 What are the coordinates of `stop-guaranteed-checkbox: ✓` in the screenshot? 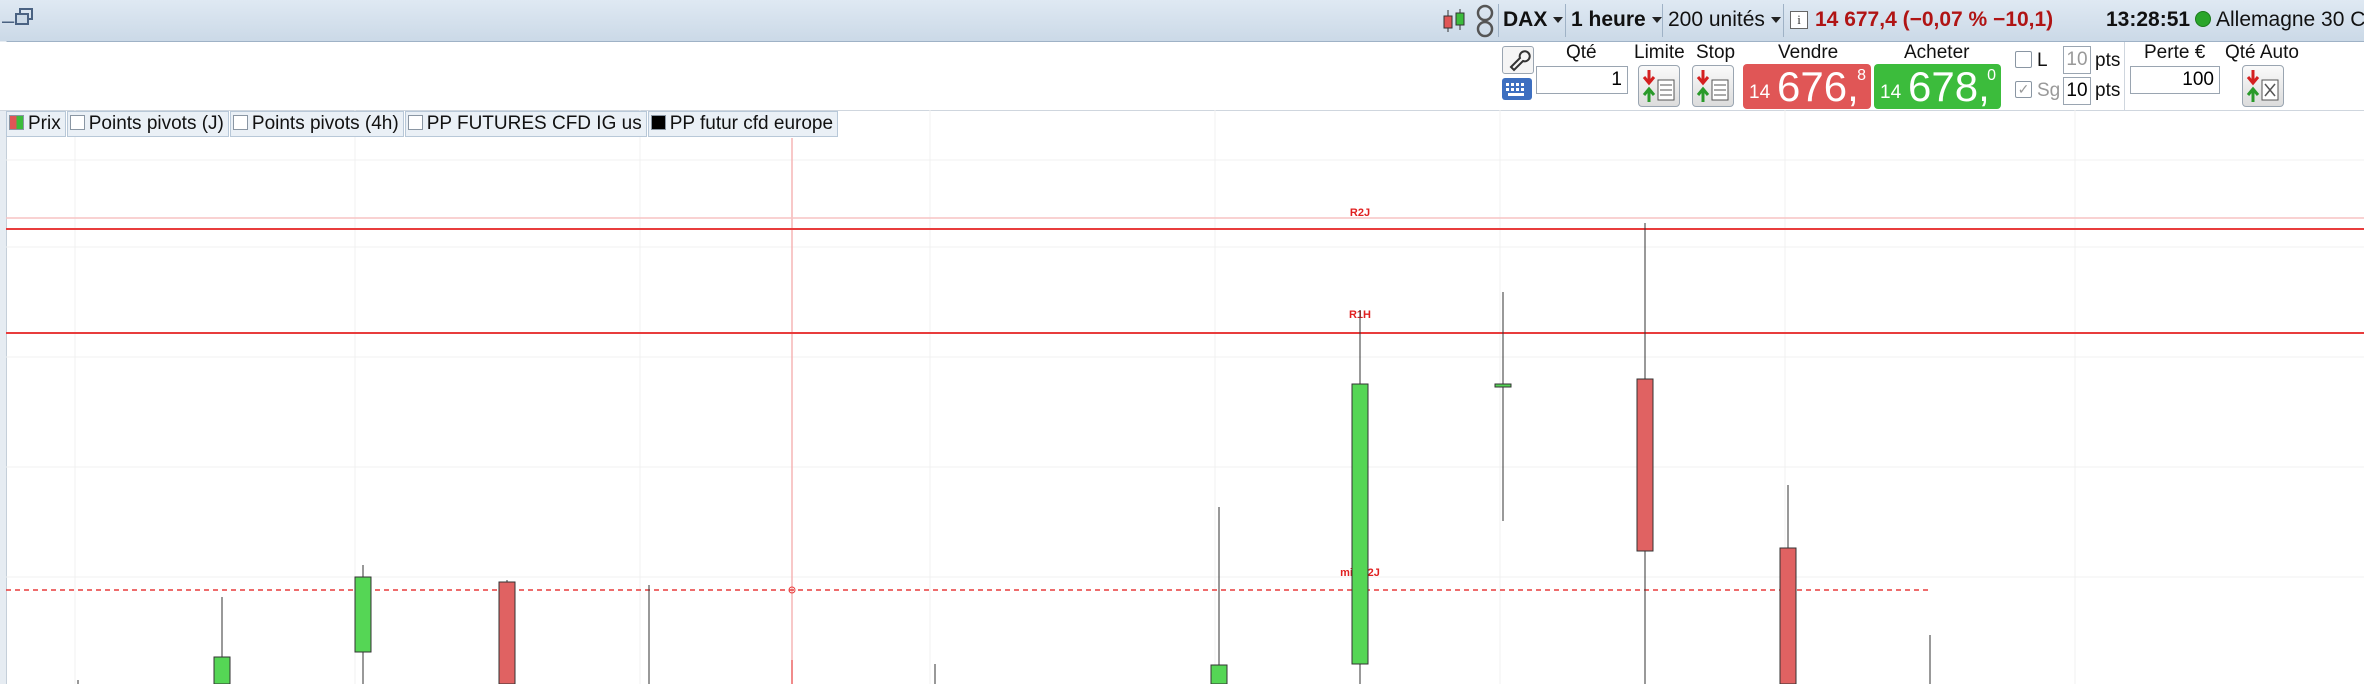 It's located at (2023, 89).